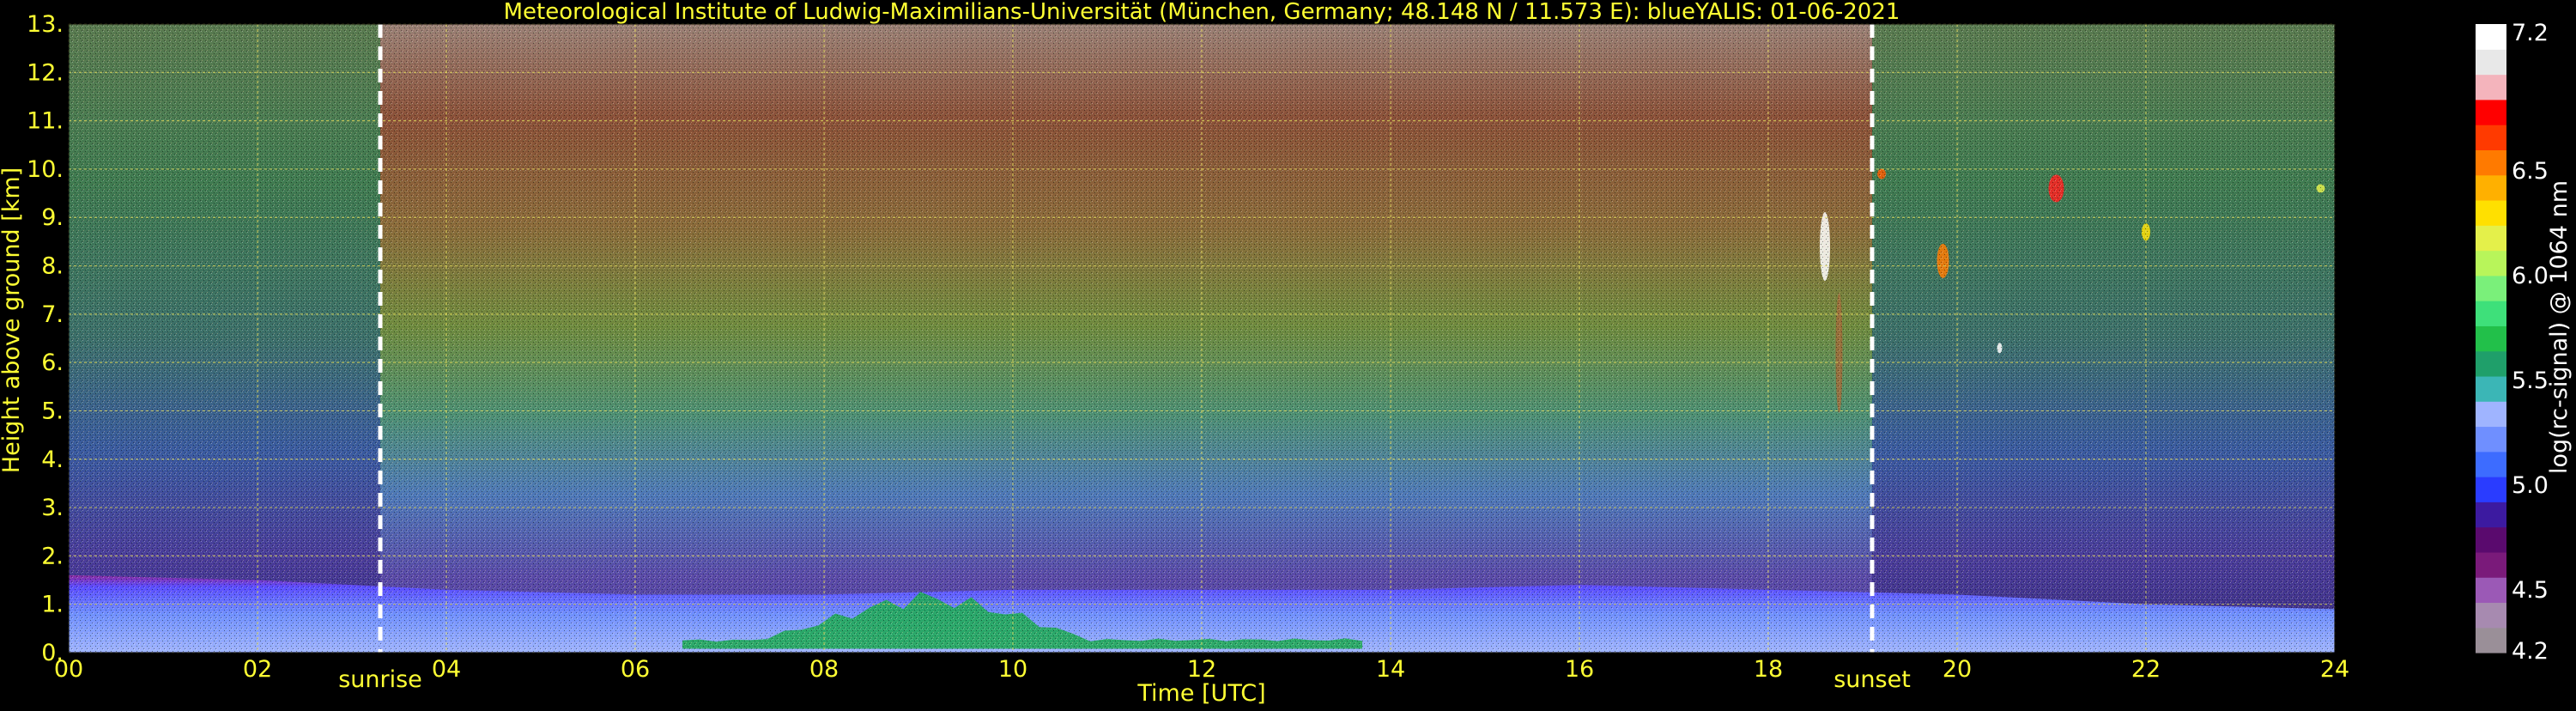  Describe the element at coordinates (380, 679) in the screenshot. I see `sunrise-label: sunrise` at that location.